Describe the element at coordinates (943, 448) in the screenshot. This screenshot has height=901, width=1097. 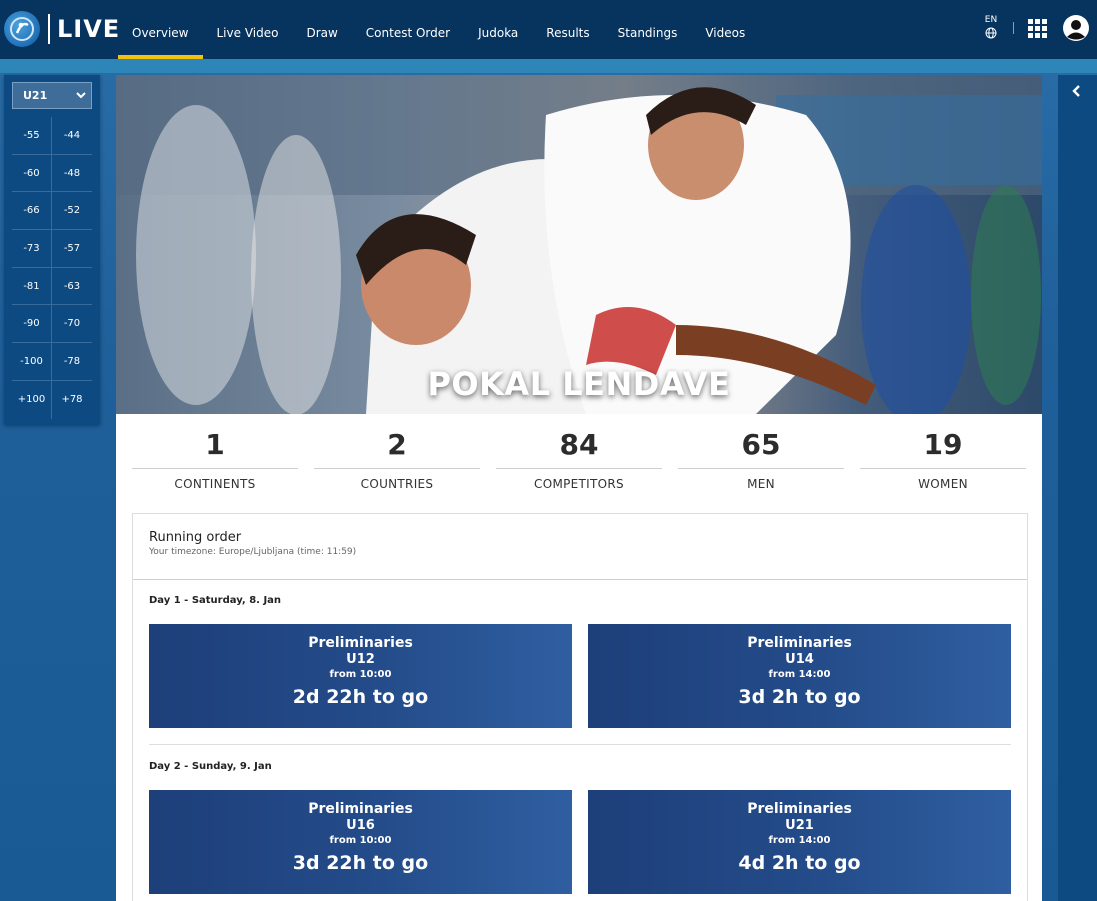
I see `stat-value: 19` at that location.